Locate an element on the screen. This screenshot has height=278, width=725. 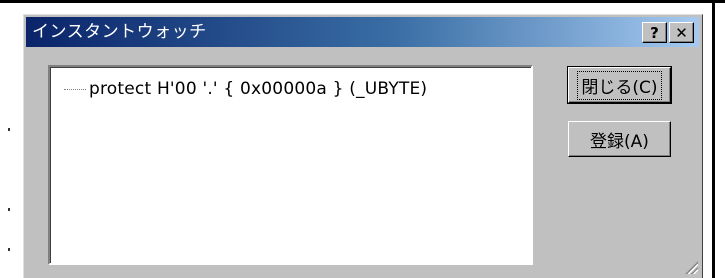
title-bar: インスタントウォッチ ? ✕ is located at coordinates (362, 32).